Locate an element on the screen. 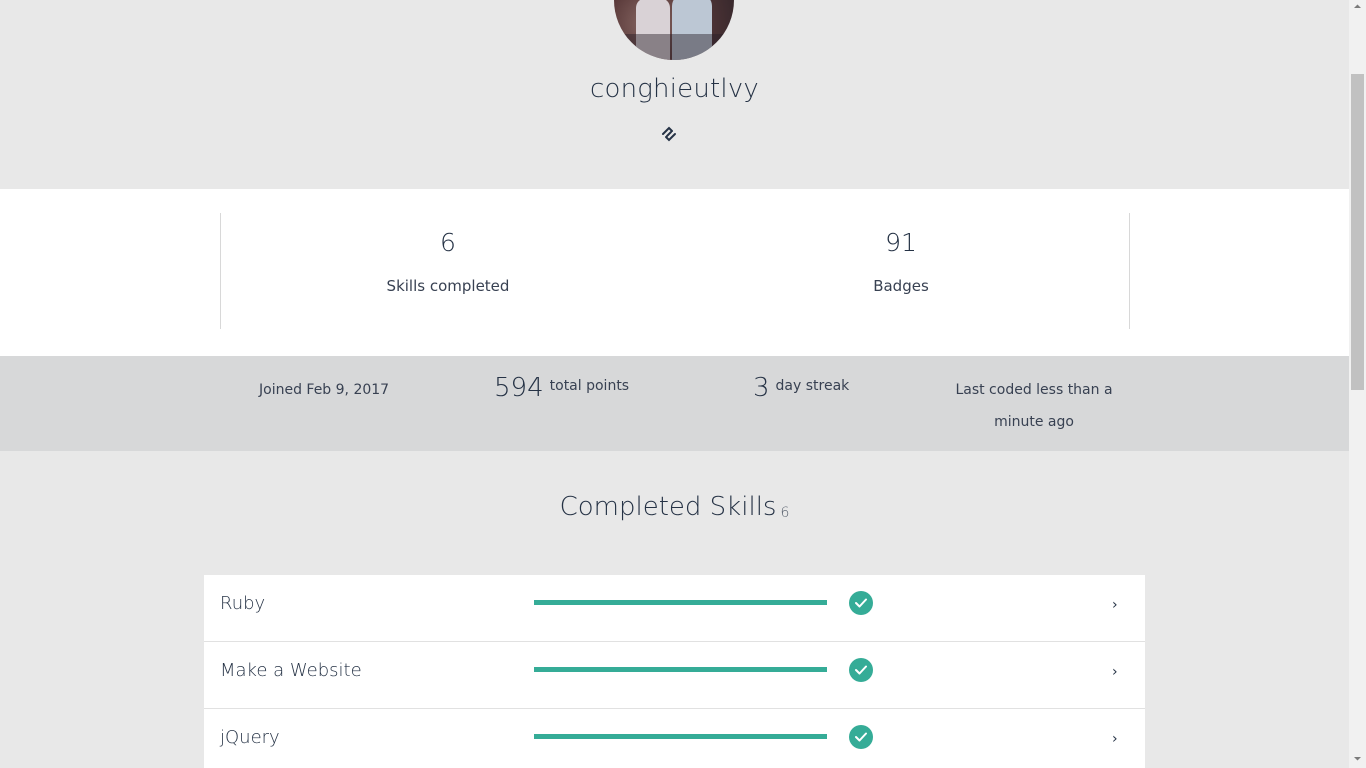 The width and height of the screenshot is (1366, 768). day-streak-label: day streak is located at coordinates (812, 386).